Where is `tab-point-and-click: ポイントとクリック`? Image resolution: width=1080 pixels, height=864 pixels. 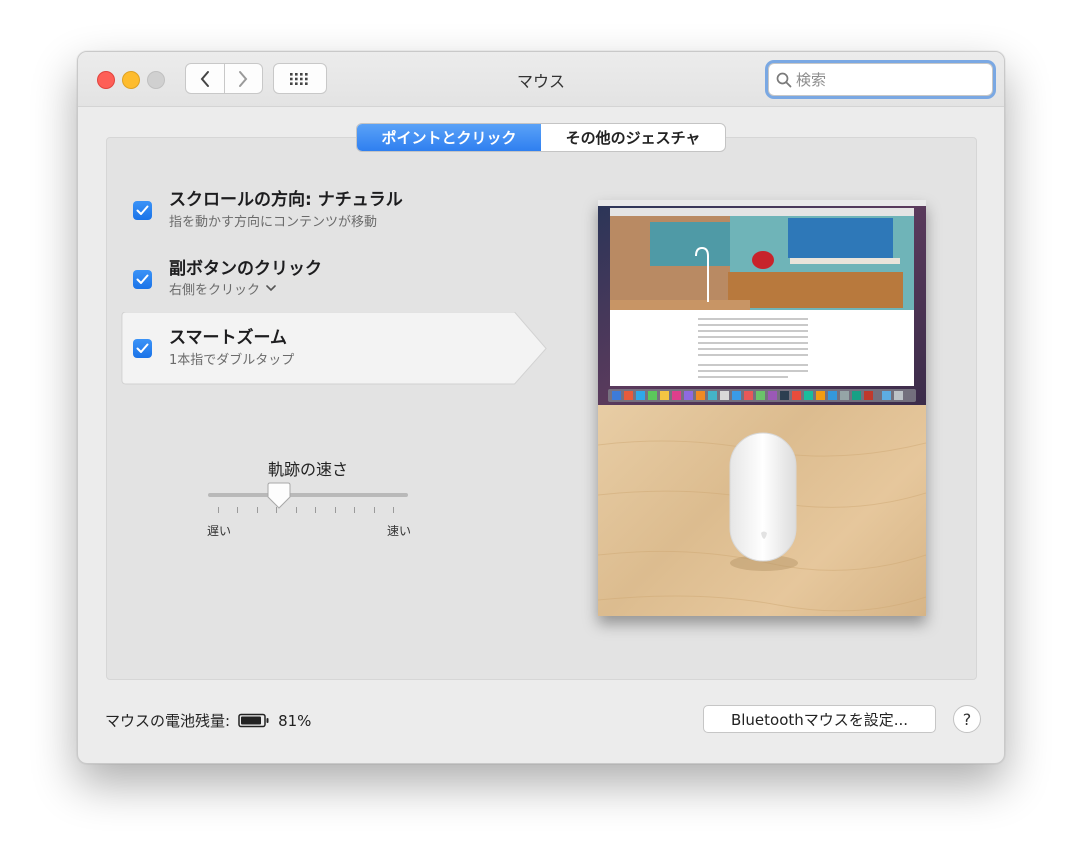
tab-point-and-click: ポイントとクリック is located at coordinates (449, 137).